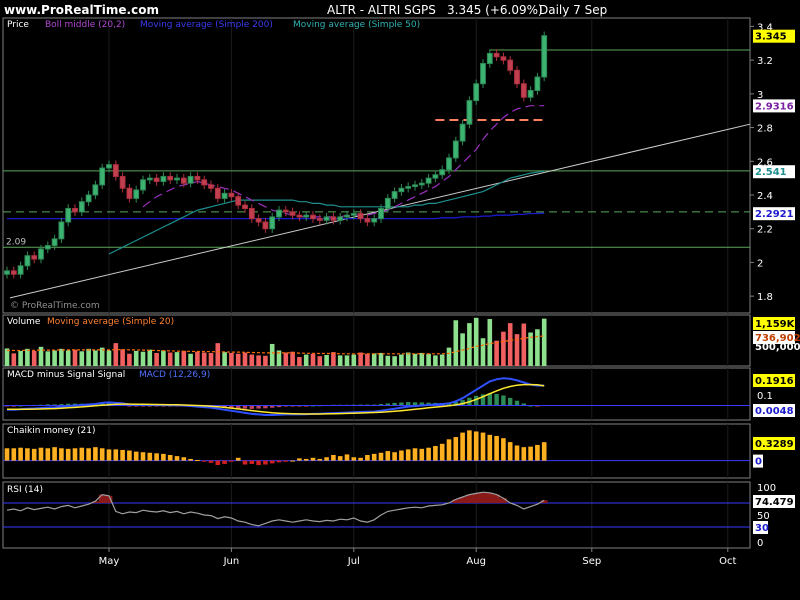 This screenshot has height=600, width=800. Describe the element at coordinates (762, 528) in the screenshot. I see `rsi-30-tag: 30` at that location.